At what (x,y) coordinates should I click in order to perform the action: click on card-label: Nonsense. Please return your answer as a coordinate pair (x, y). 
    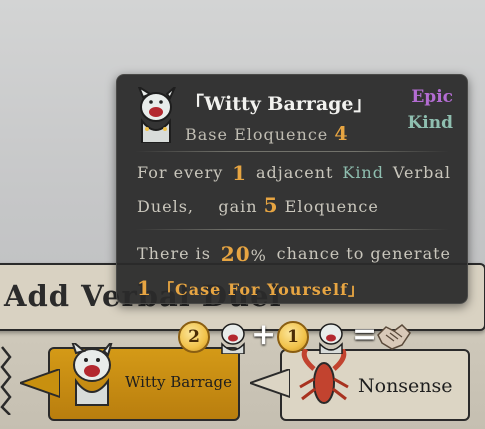
    Looking at the image, I should click on (405, 386).